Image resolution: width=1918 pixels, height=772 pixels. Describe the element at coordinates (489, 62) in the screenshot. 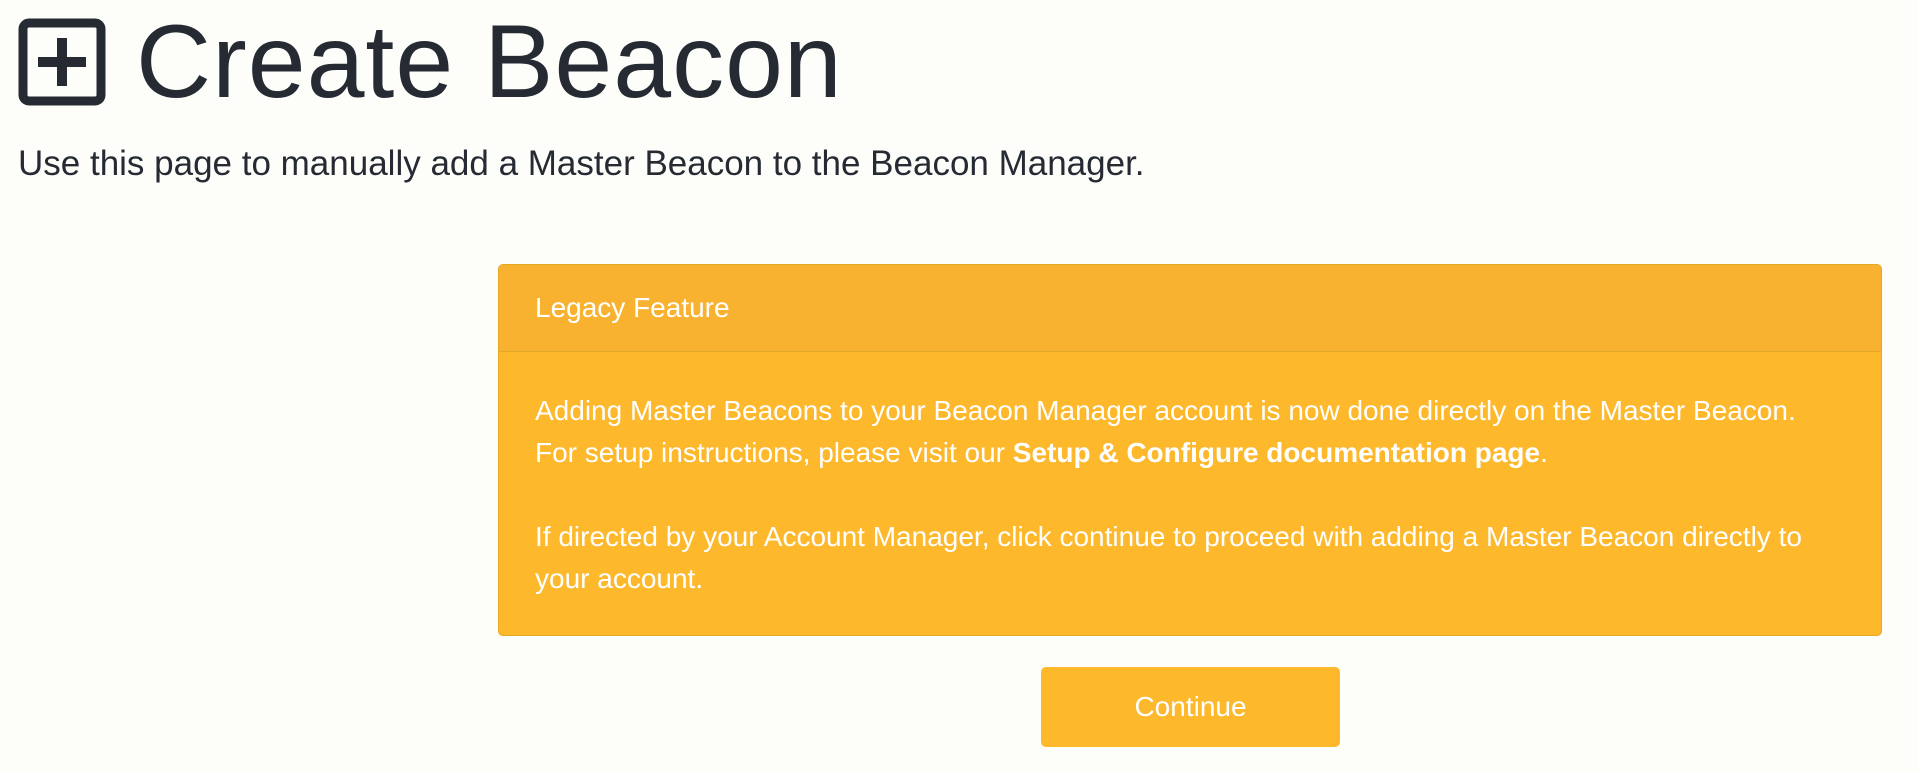

I see `page-title: Create Beacon` at that location.